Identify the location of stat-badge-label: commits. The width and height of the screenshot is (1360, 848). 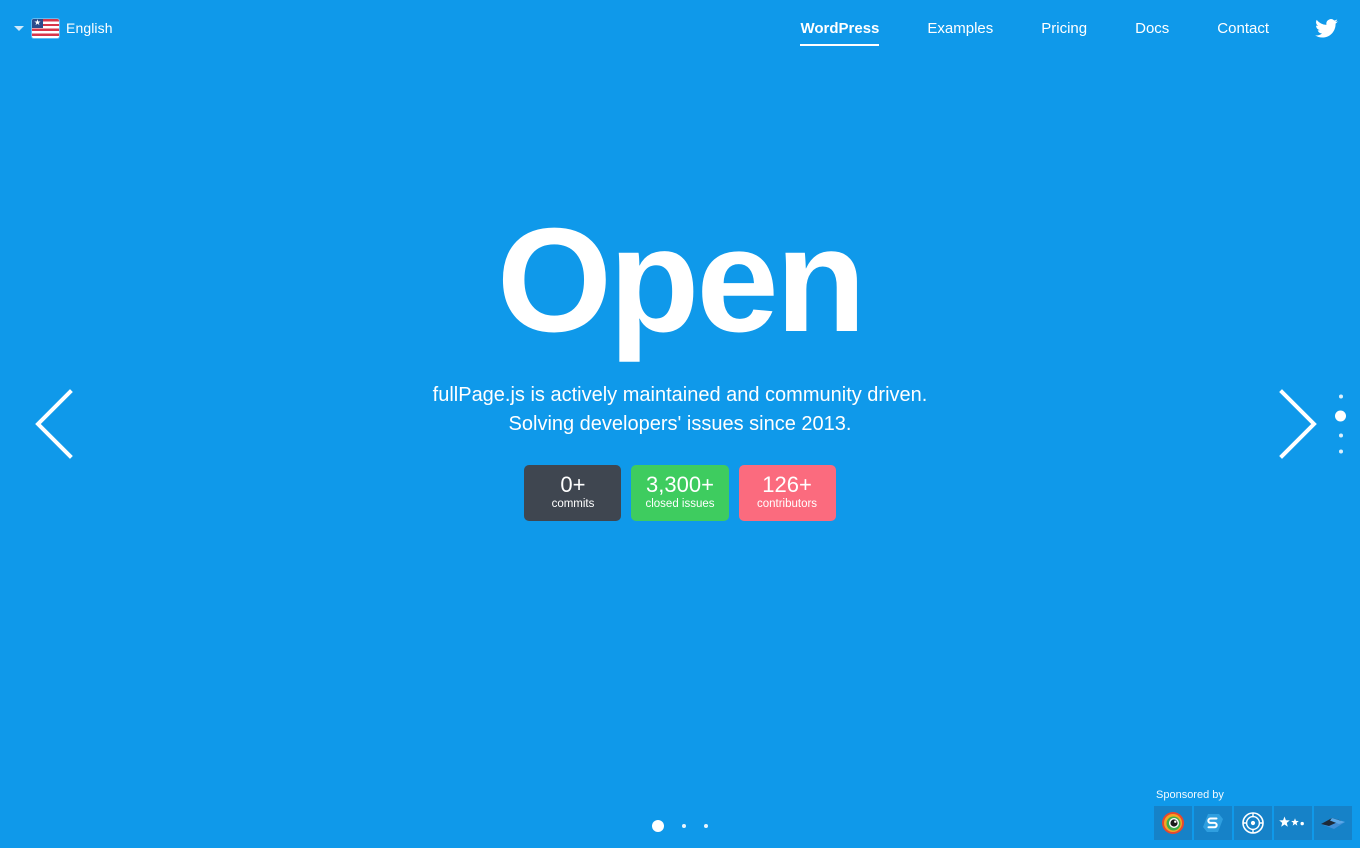
(573, 504).